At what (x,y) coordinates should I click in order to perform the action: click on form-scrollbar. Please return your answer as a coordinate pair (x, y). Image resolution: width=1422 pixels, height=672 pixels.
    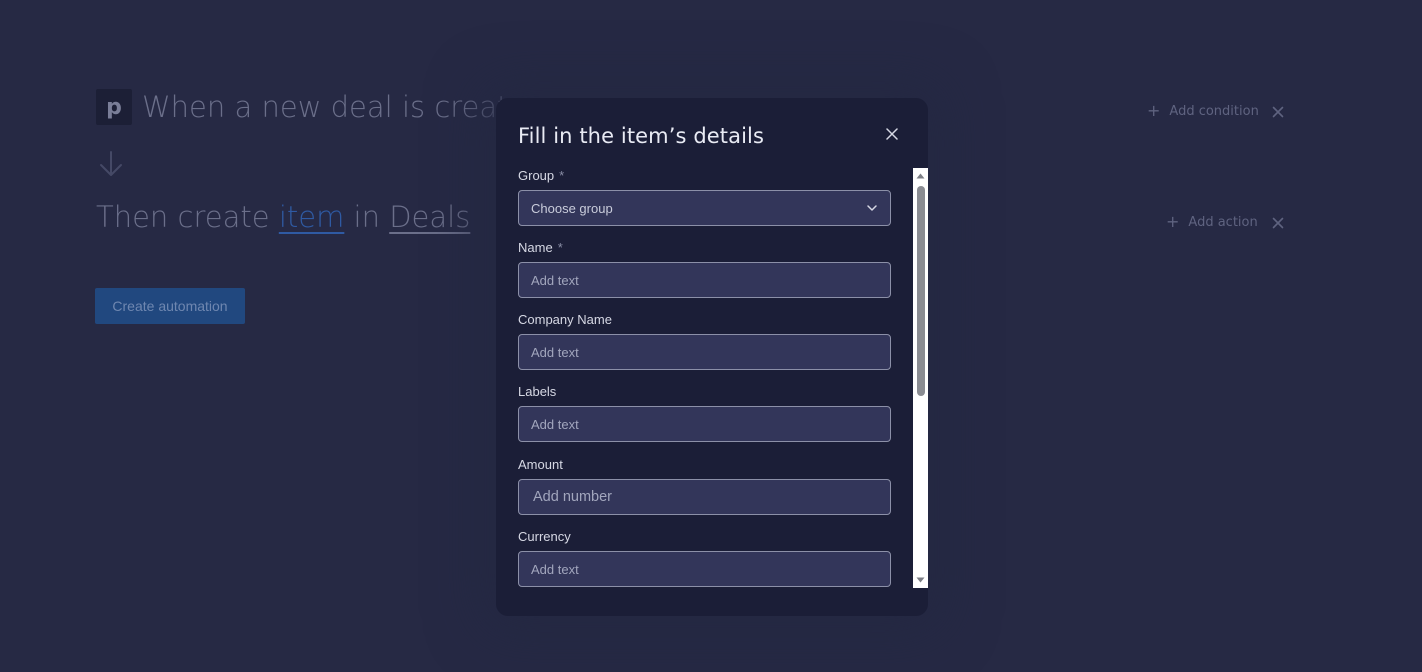
    Looking at the image, I should click on (920, 378).